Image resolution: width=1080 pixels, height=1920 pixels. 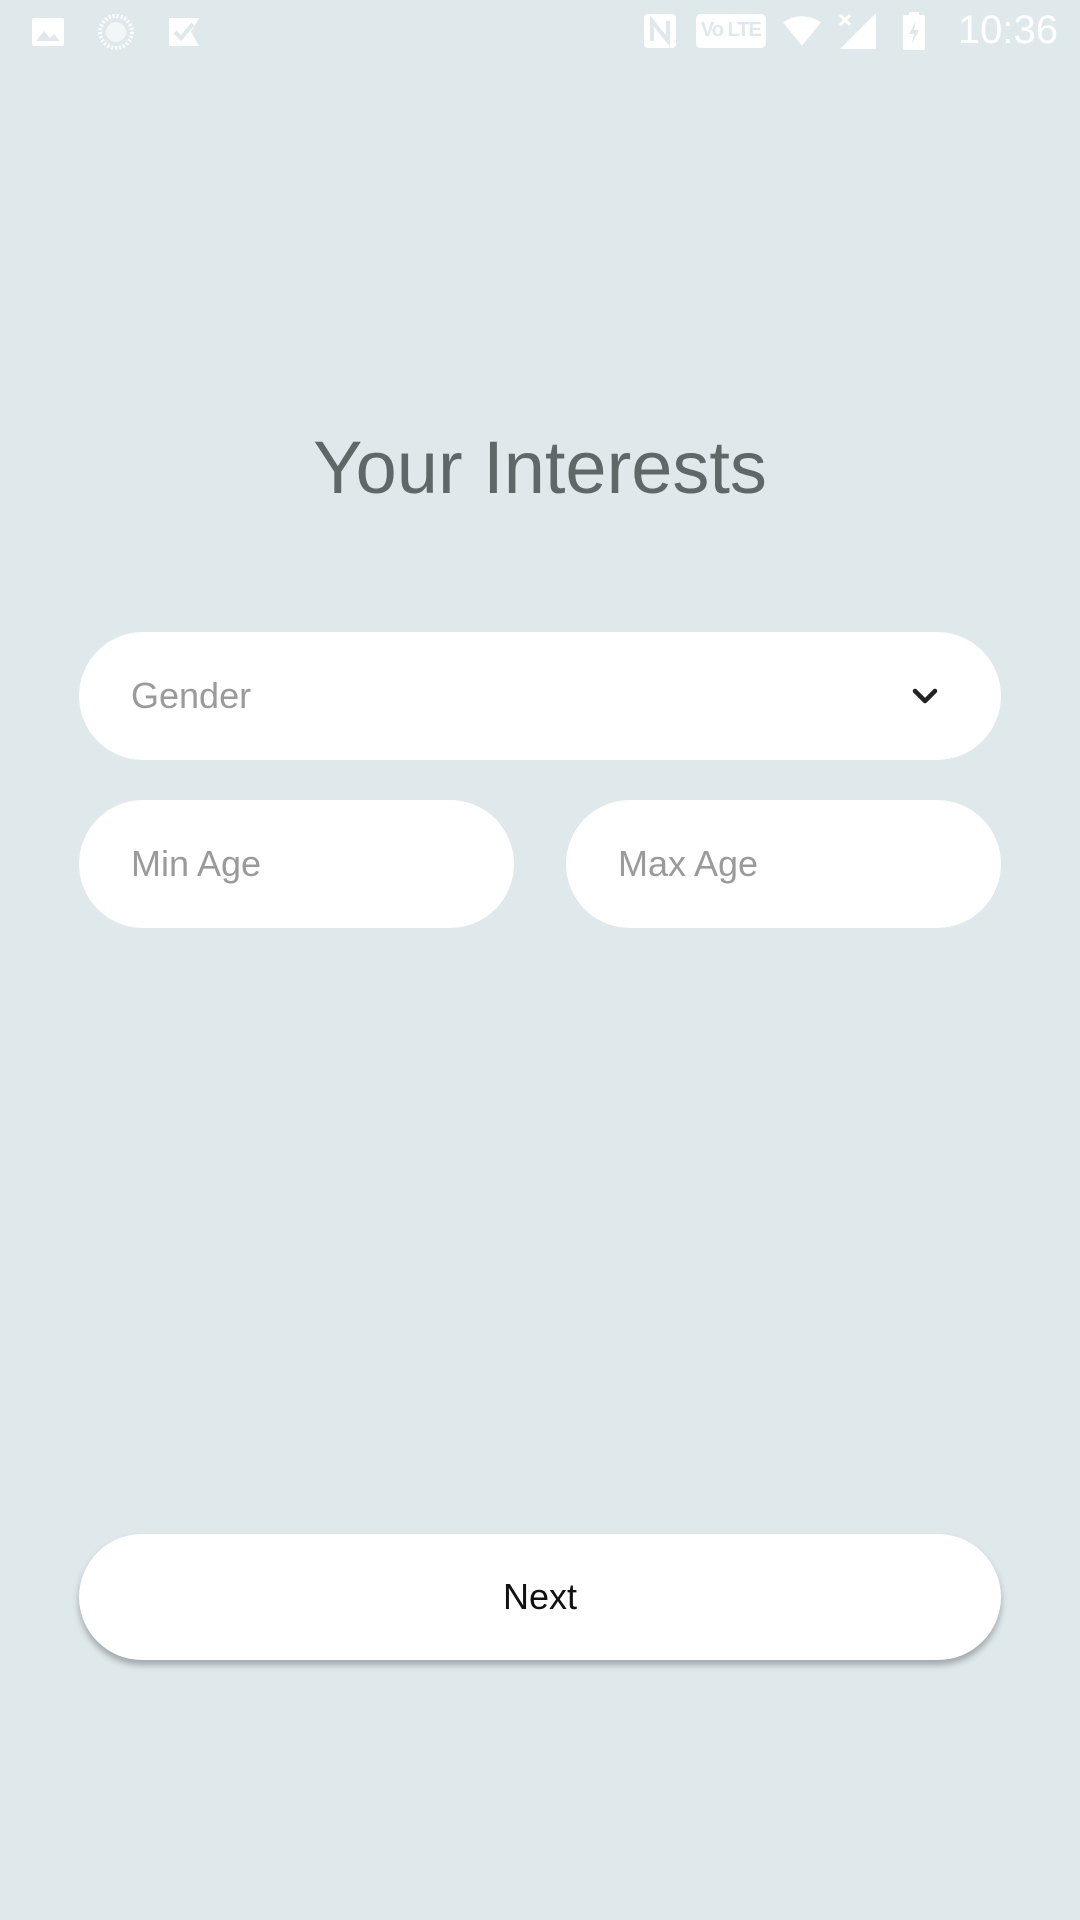 What do you see at coordinates (196, 863) in the screenshot?
I see `min-age-placeholder: Min Age` at bounding box center [196, 863].